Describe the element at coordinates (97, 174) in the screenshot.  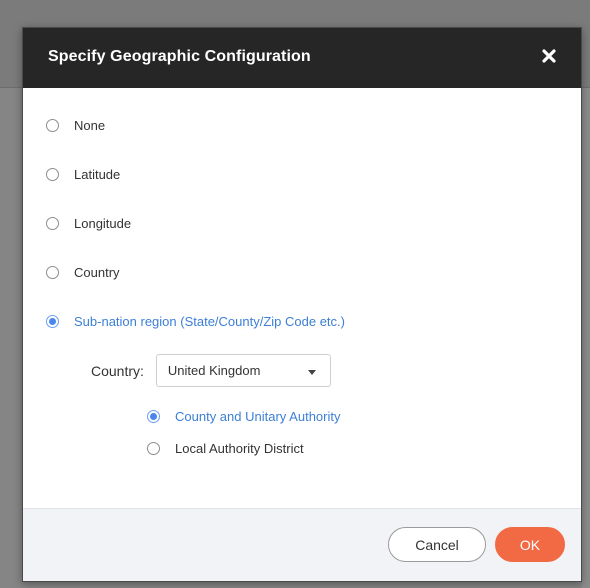
I see `radio-label: Latitude` at that location.